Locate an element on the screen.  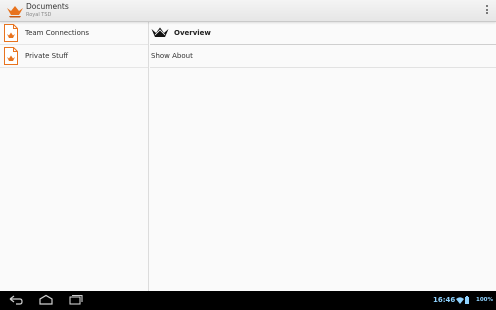
overview-label: Overview is located at coordinates (192, 33).